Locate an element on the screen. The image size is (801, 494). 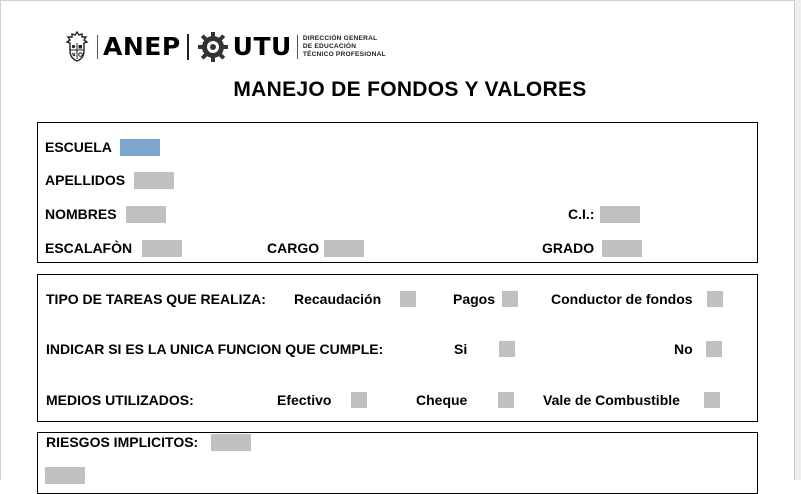
vale-label: Vale de Combustible is located at coordinates (611, 400).